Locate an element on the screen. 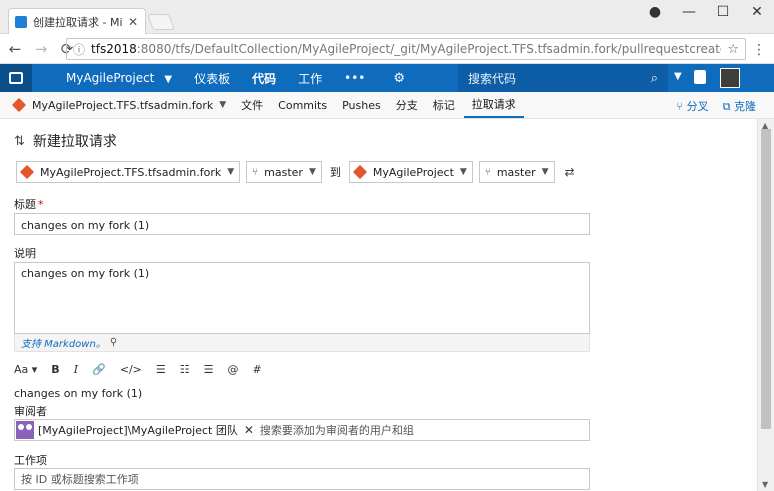 The image size is (774, 491). minimize-button: — is located at coordinates (689, 12).